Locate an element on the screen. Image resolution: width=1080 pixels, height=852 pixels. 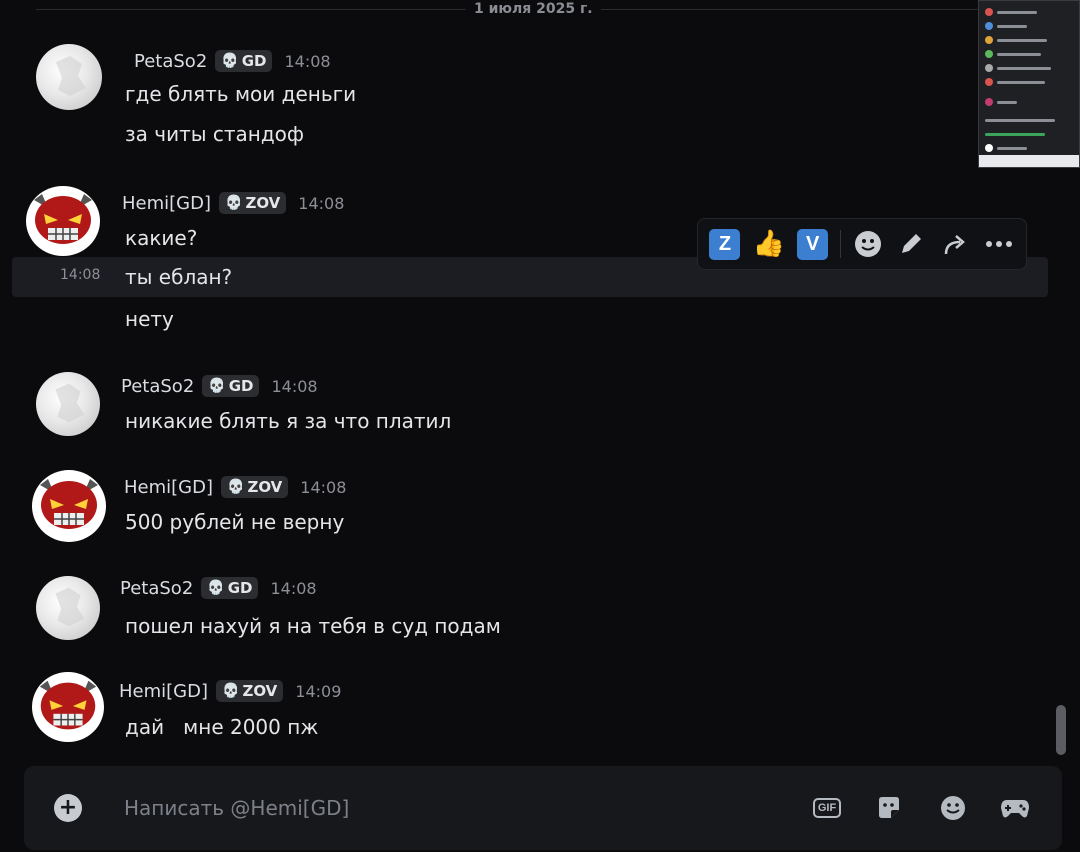
add-reaction-button is located at coordinates (868, 244).